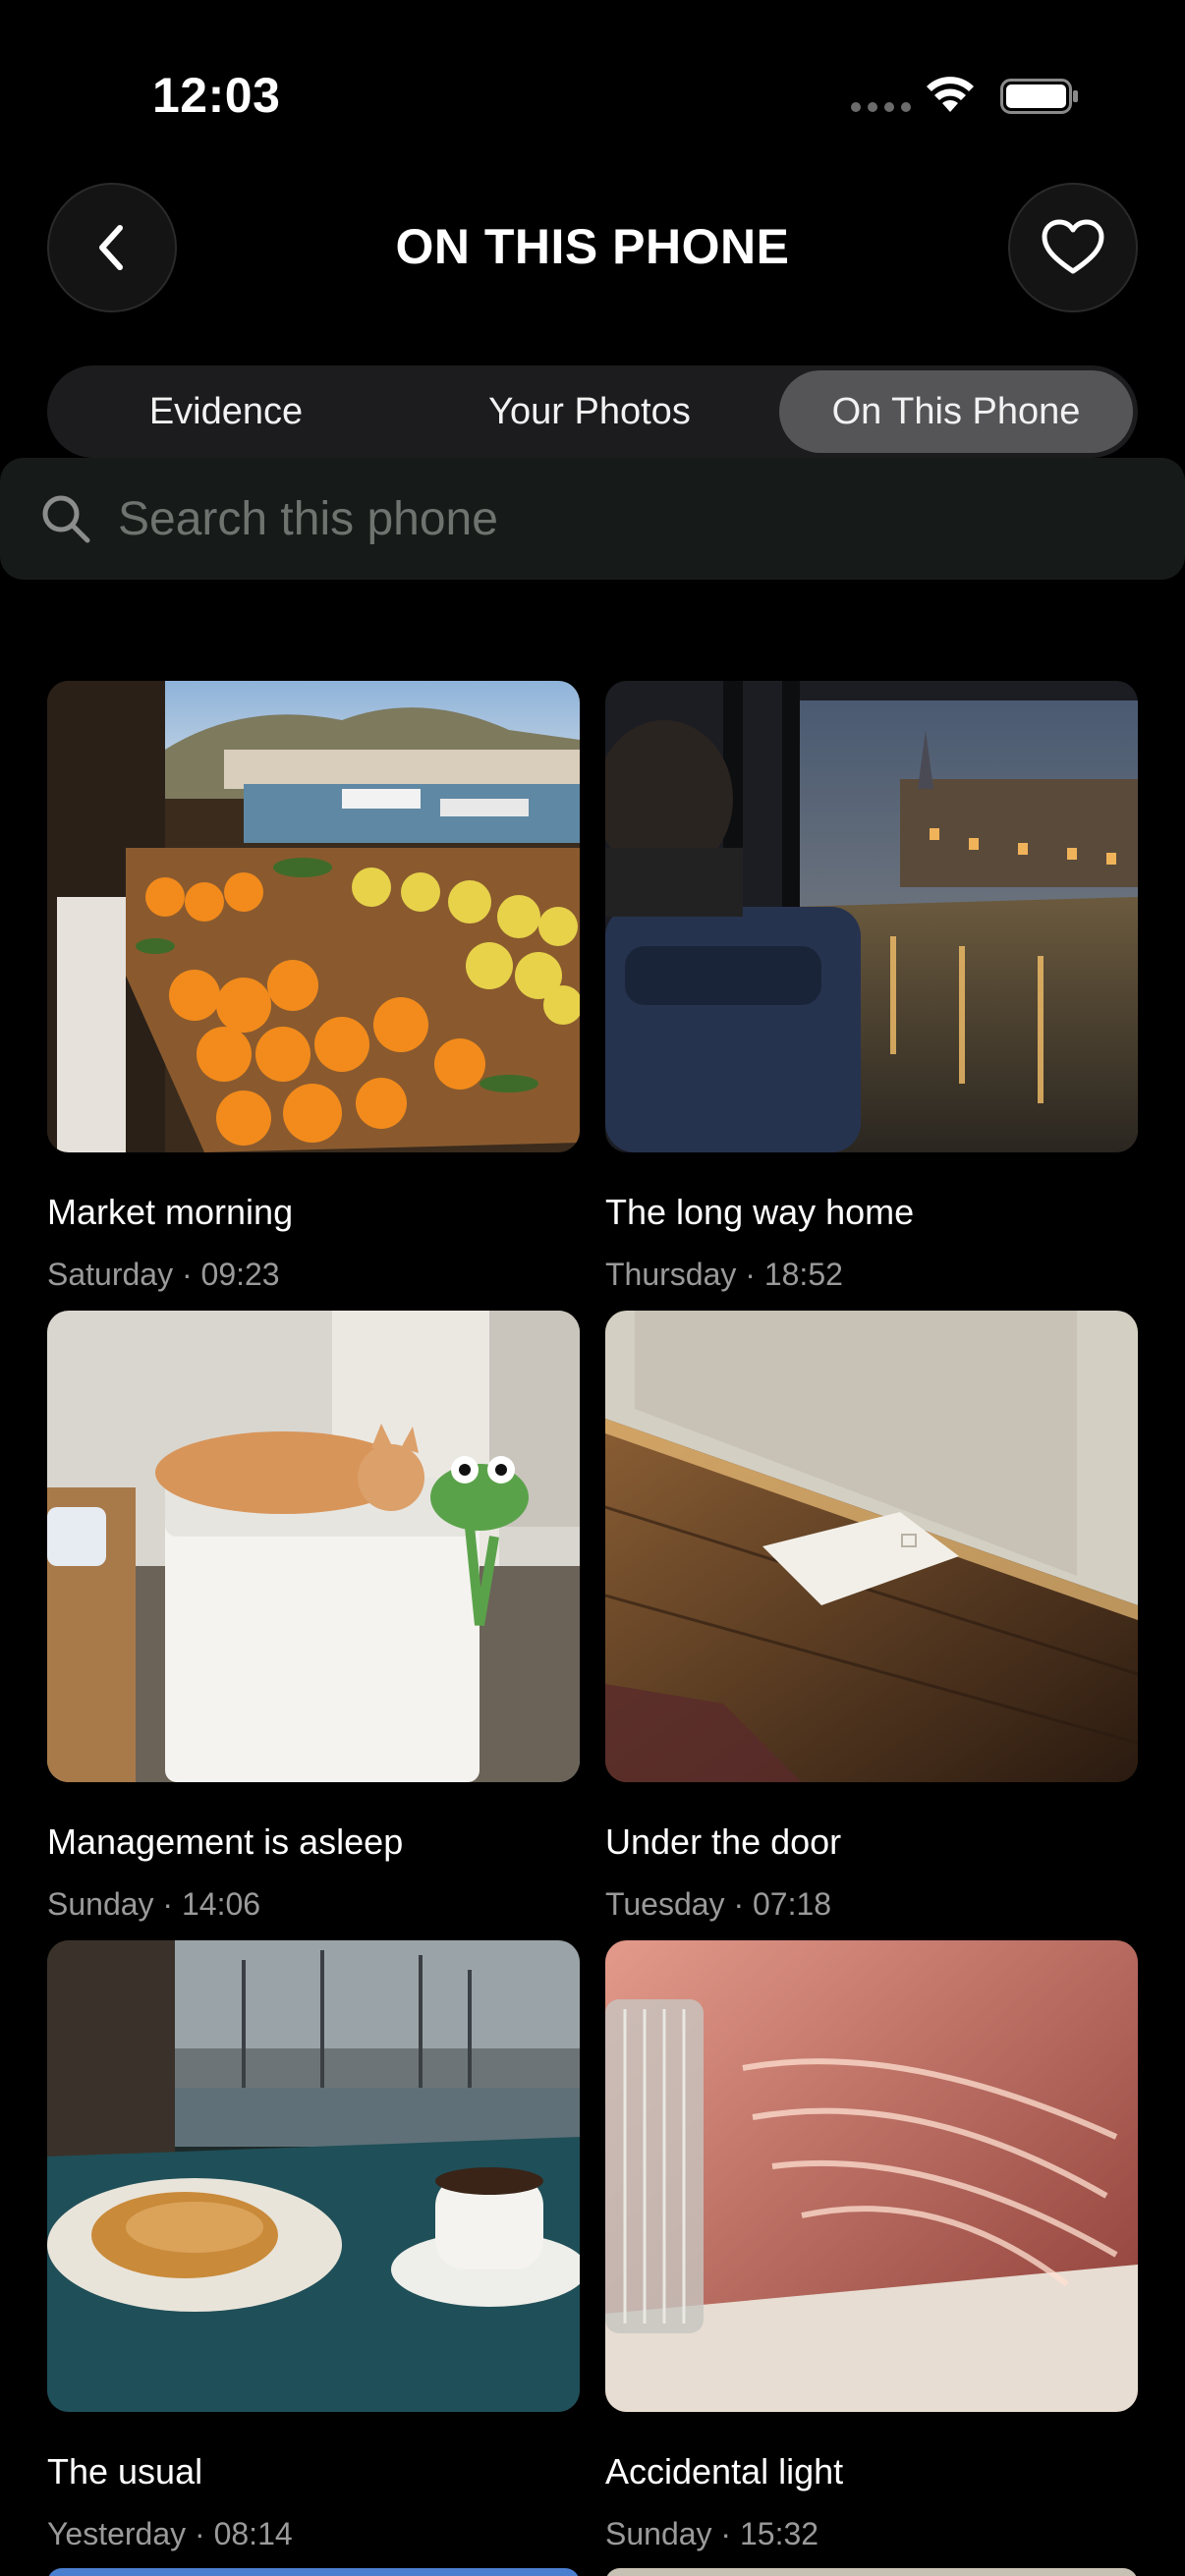 This screenshot has width=1185, height=2576. What do you see at coordinates (956, 411) in the screenshot?
I see `tab-on-this-phone: On This Phone` at bounding box center [956, 411].